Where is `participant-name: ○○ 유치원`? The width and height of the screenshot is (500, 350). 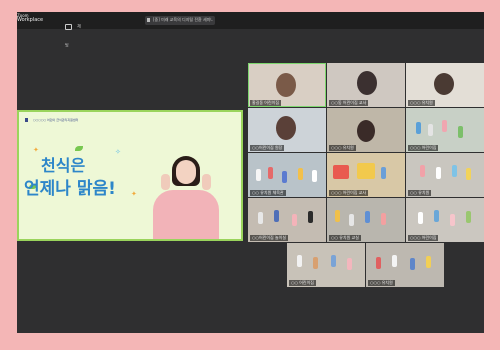
participant-name: ○○ 유치원 is located at coordinates (420, 193).